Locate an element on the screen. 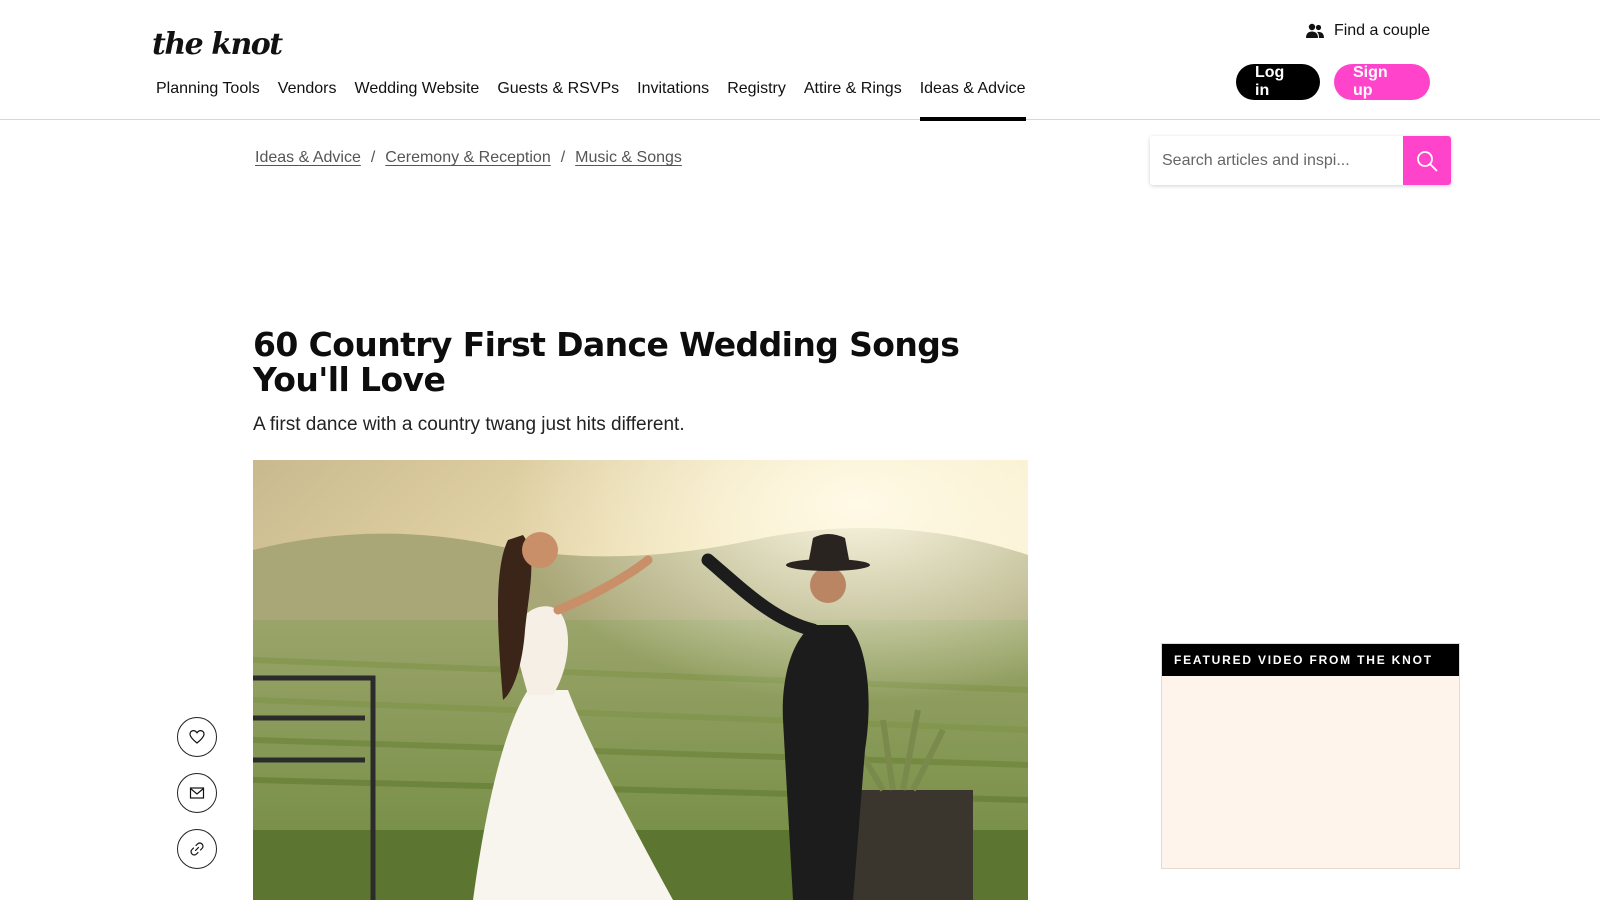 The image size is (1600, 900). video-player is located at coordinates (1310, 772).